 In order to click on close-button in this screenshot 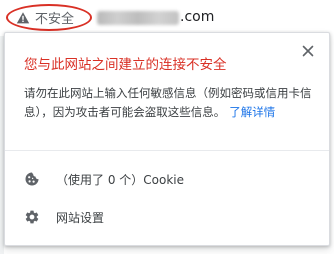, I will do `click(308, 51)`.